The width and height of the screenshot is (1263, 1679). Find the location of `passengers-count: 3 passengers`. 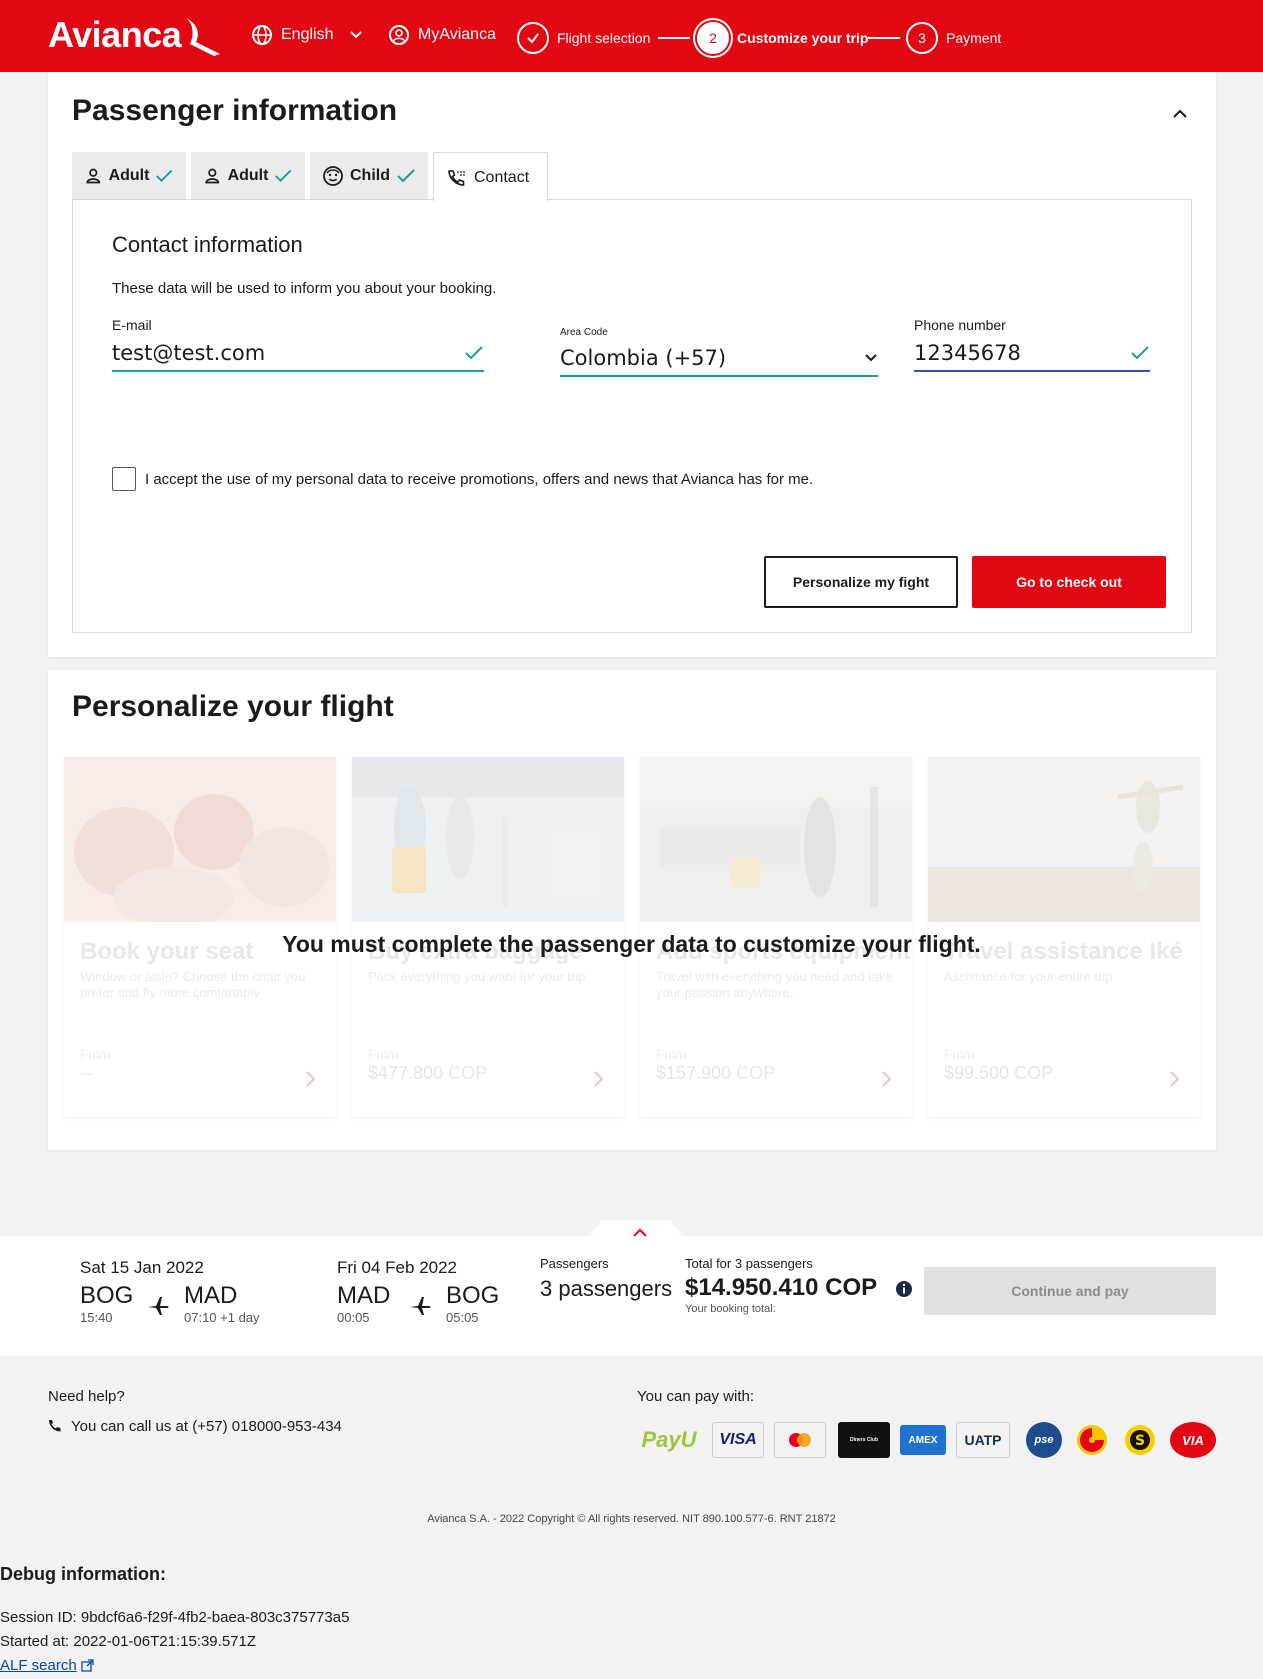

passengers-count: 3 passengers is located at coordinates (606, 1288).